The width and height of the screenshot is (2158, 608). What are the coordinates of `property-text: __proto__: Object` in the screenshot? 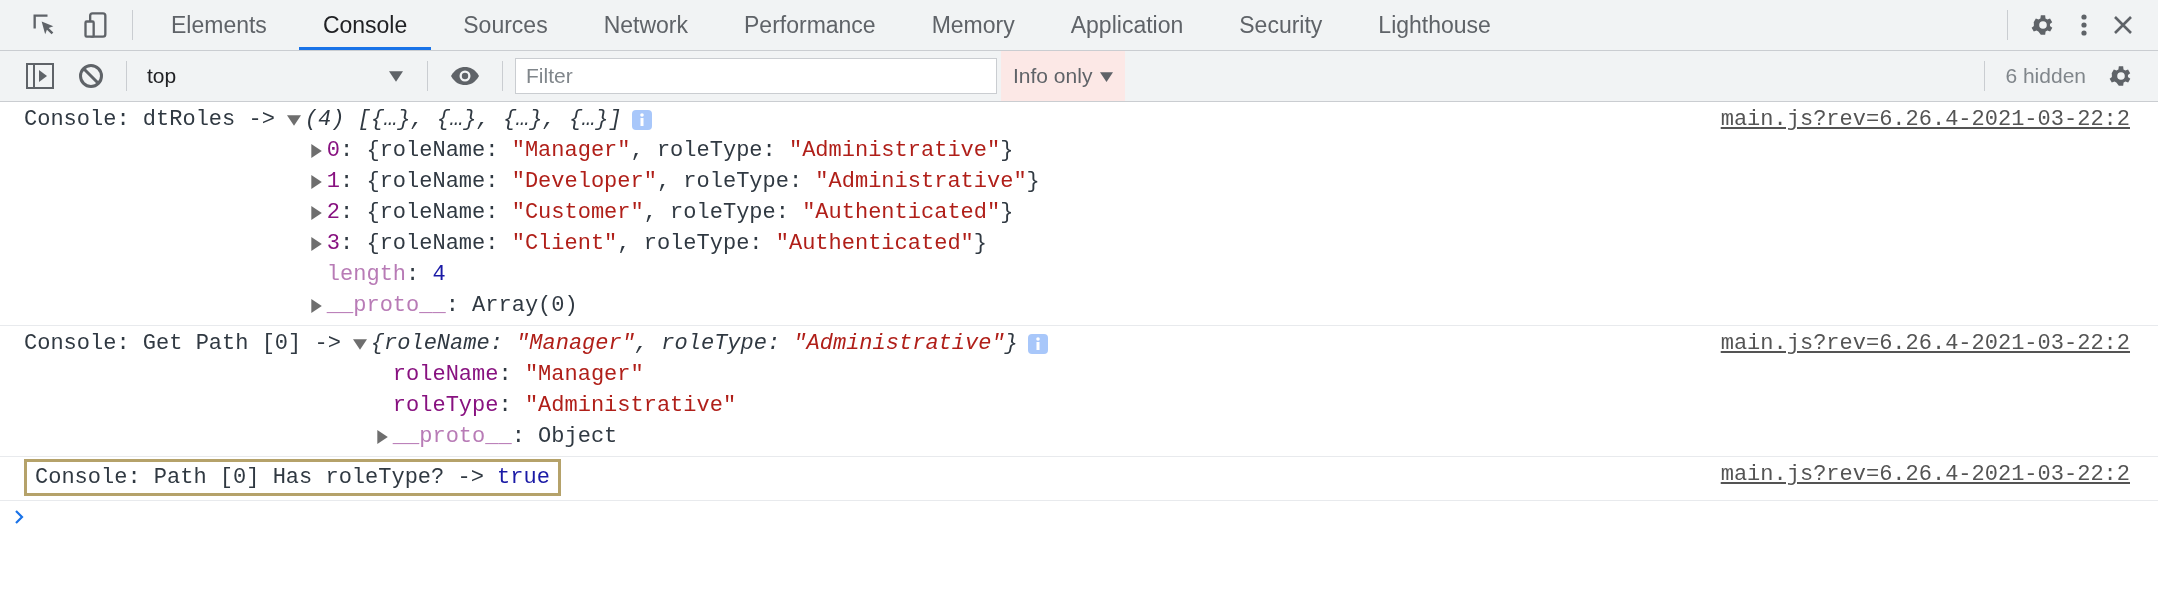 It's located at (505, 437).